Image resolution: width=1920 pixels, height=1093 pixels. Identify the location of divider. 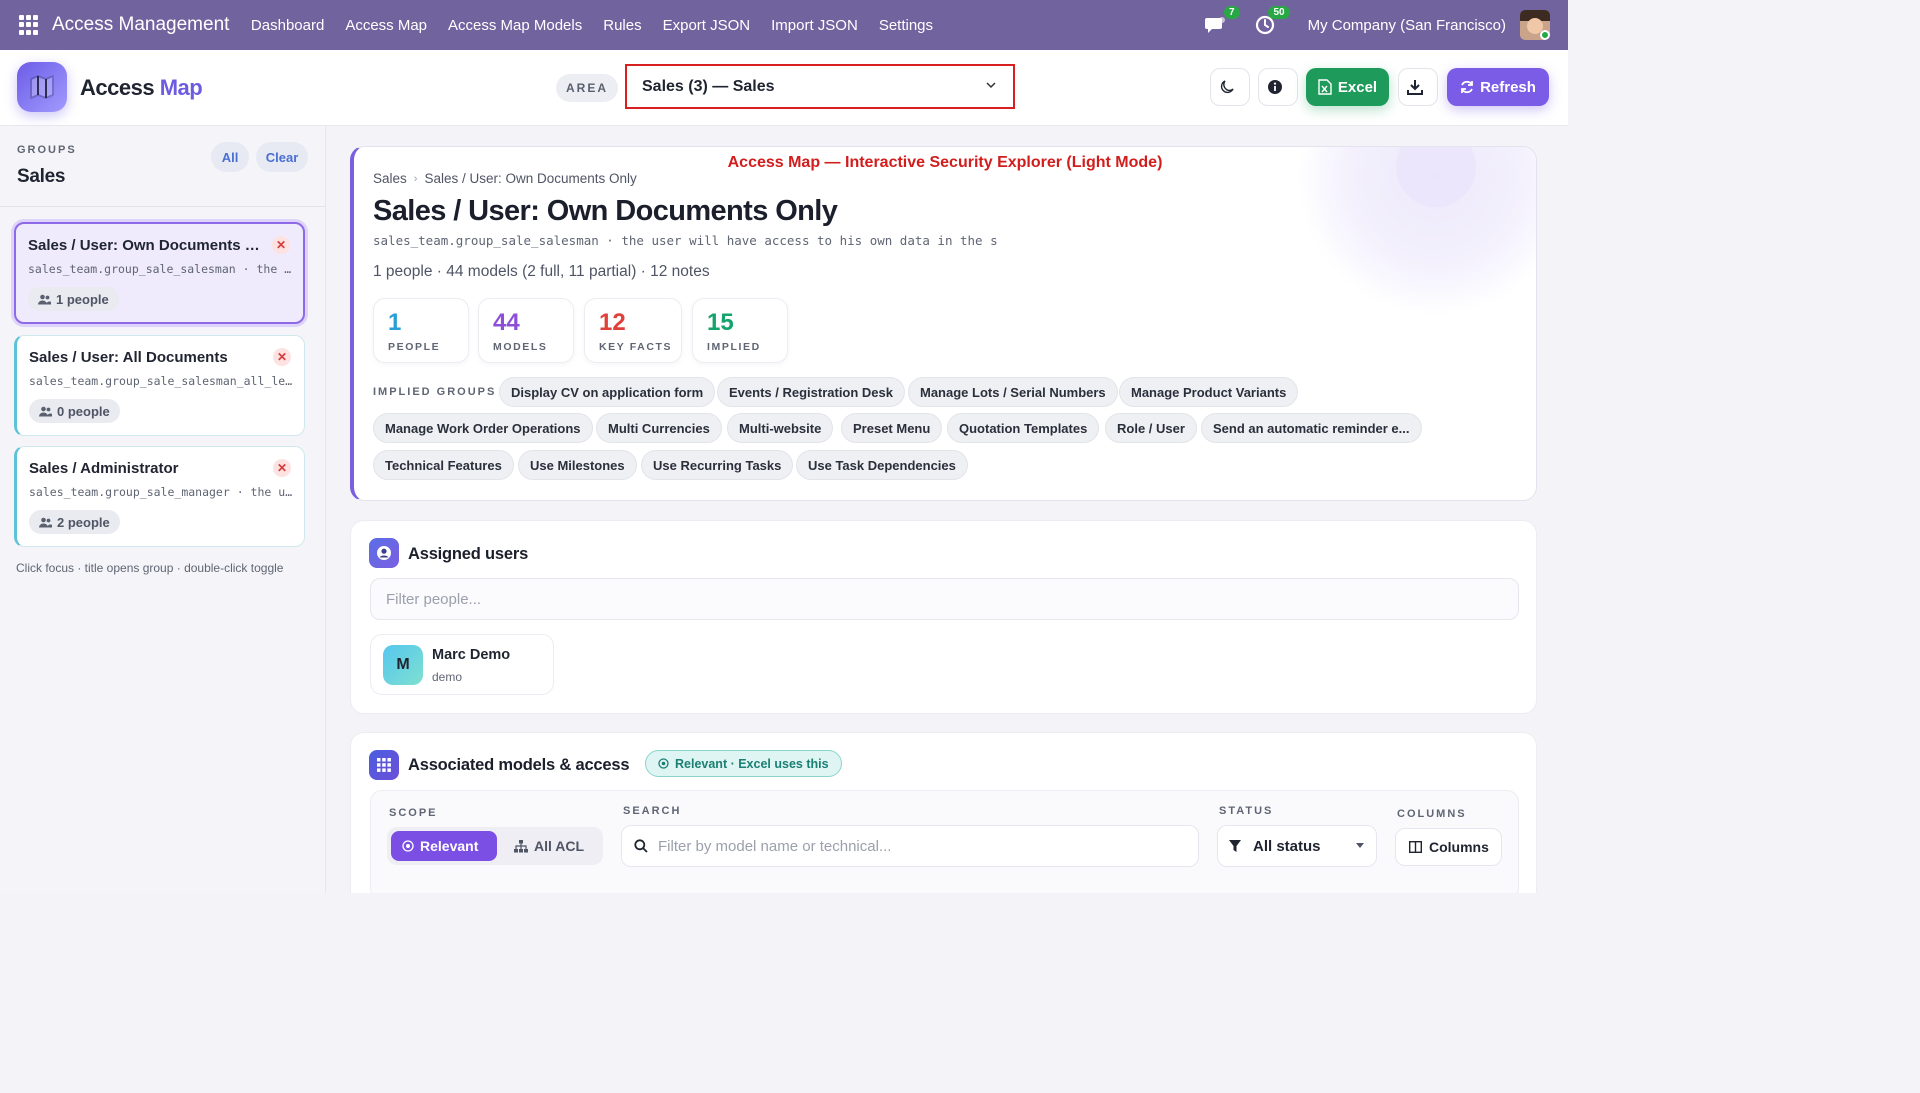
(162, 206).